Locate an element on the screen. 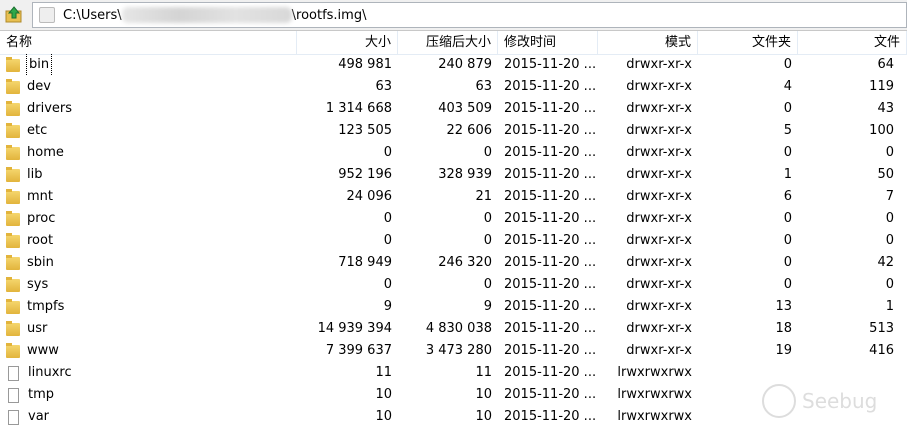 Image resolution: width=907 pixels, height=432 pixels. cell-packed: 4 830 038 is located at coordinates (458, 328).